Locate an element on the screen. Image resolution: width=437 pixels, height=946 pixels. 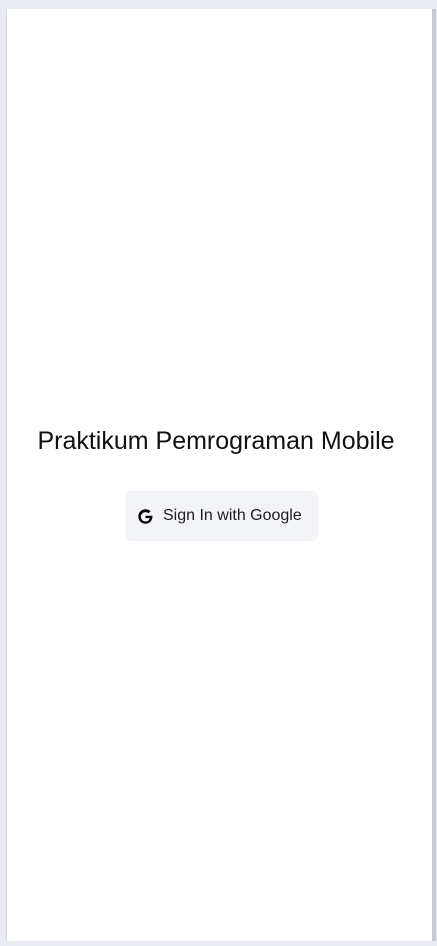
google-icon is located at coordinates (145, 516).